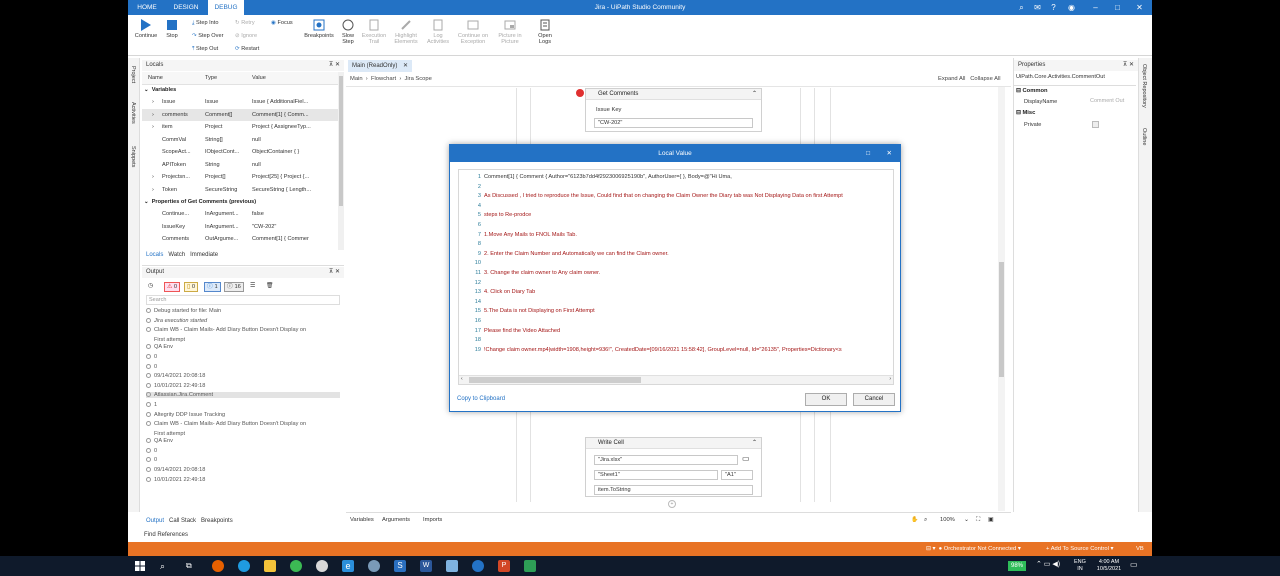 Image resolution: width=1280 pixels, height=576 pixels. Describe the element at coordinates (1025, 113) in the screenshot. I see `misc-section: ⊟ Misc` at that location.